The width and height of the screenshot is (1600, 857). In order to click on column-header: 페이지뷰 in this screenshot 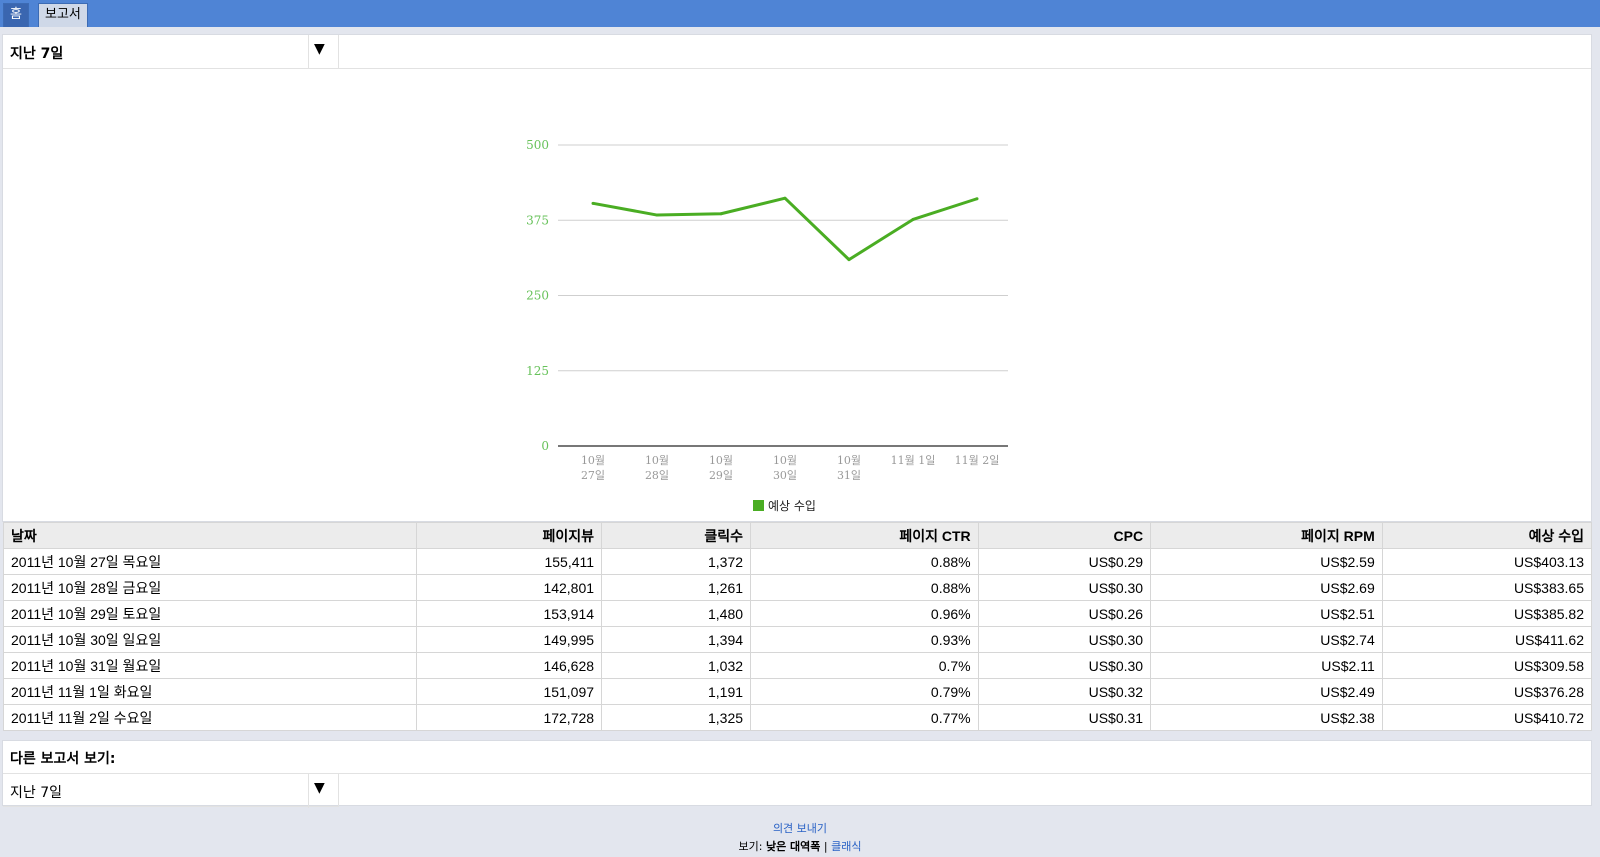, I will do `click(509, 535)`.